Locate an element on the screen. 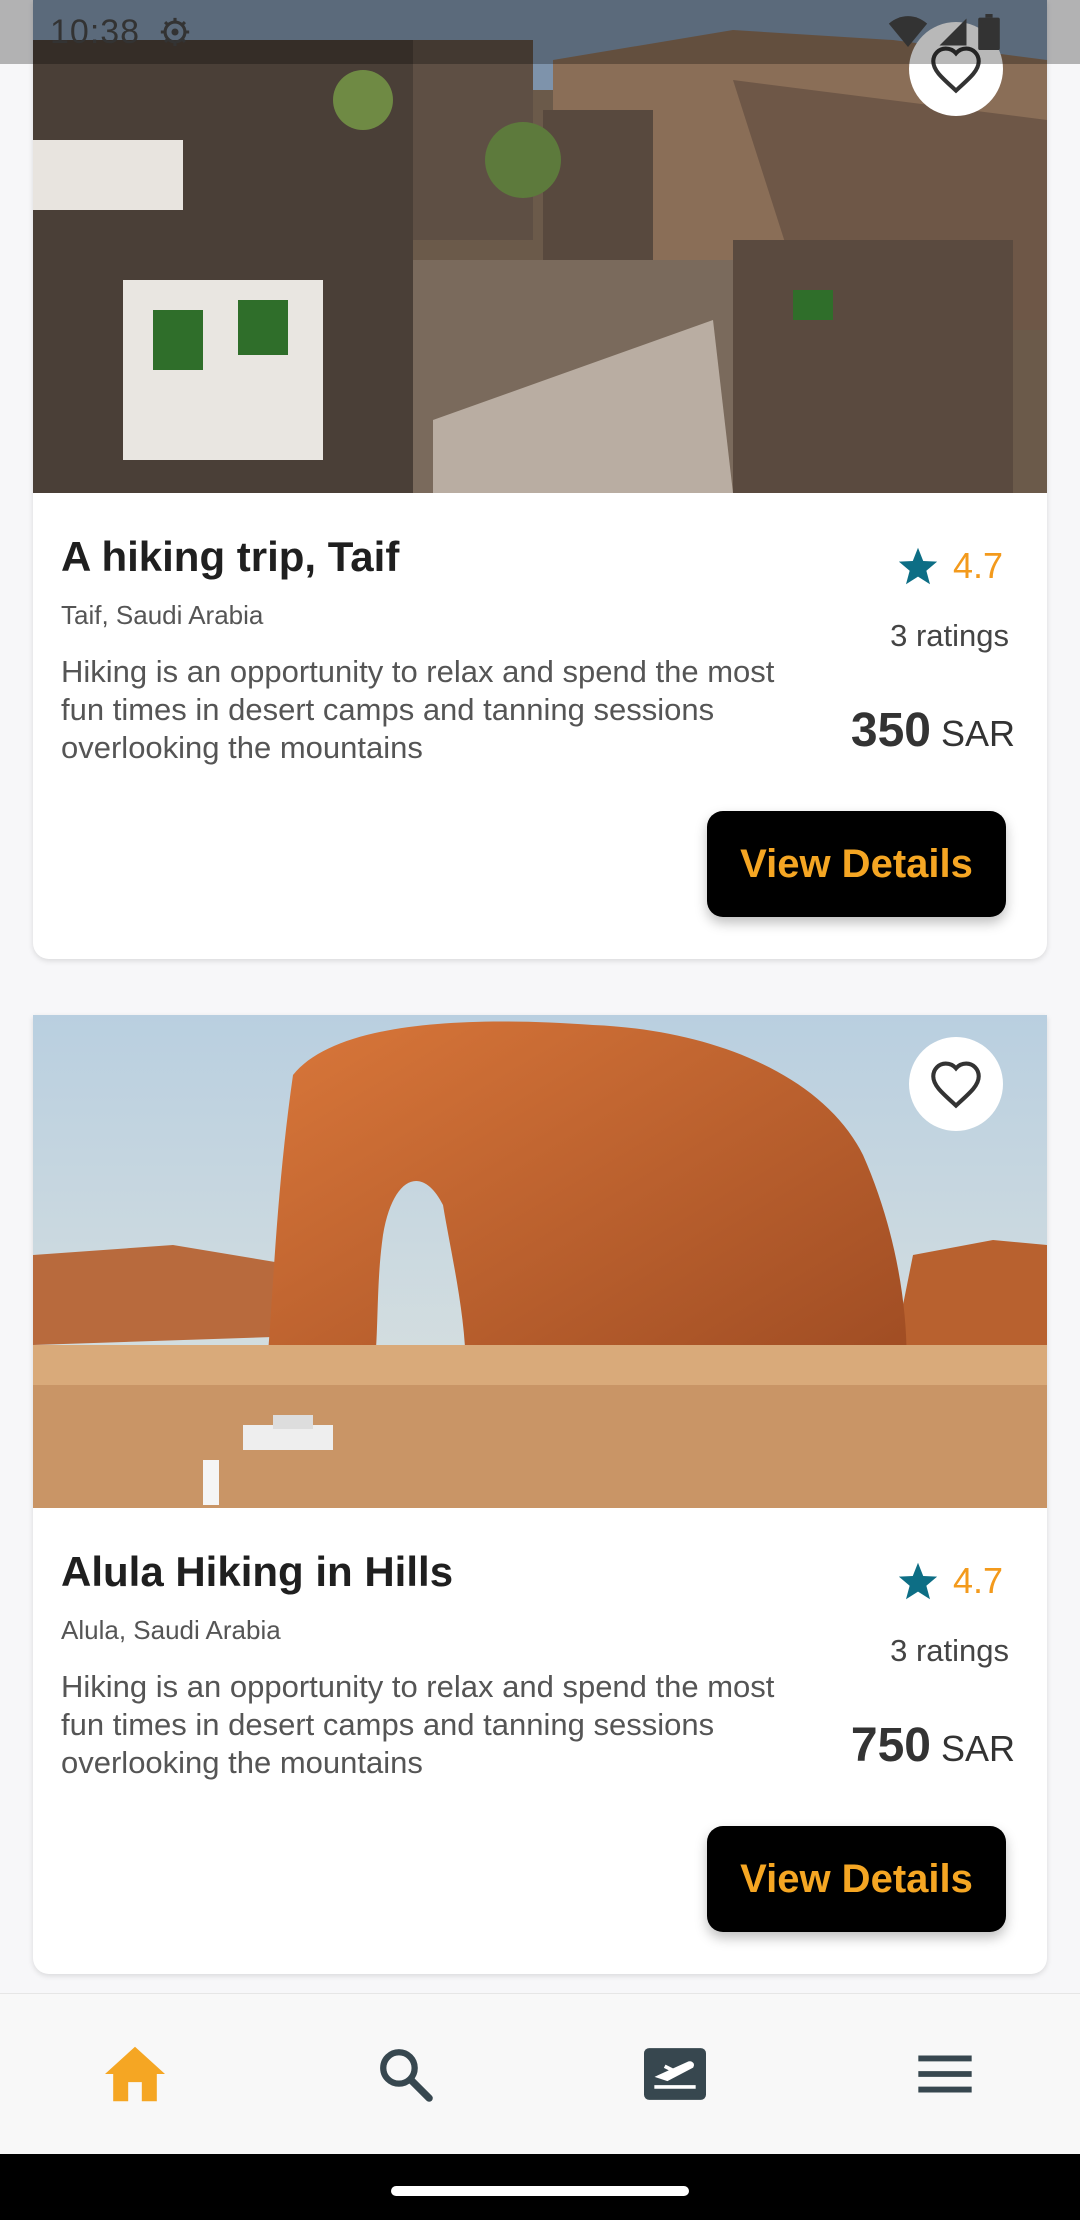 The width and height of the screenshot is (1080, 2220). home-icon is located at coordinates (135, 2074).